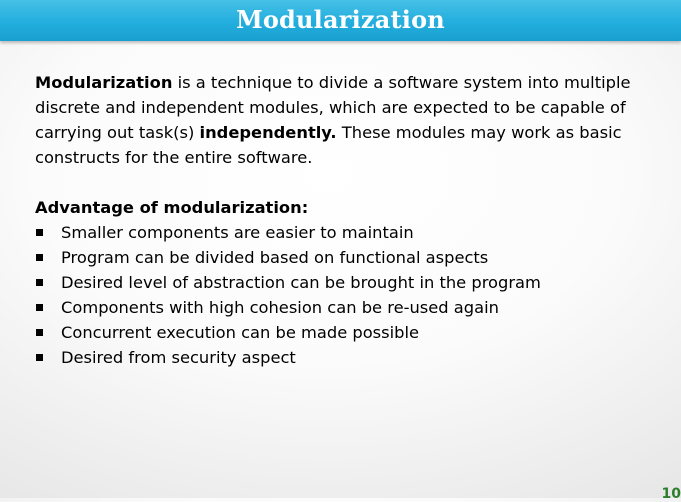 This screenshot has width=681, height=502. I want to click on slide-page-number: 10, so click(671, 494).